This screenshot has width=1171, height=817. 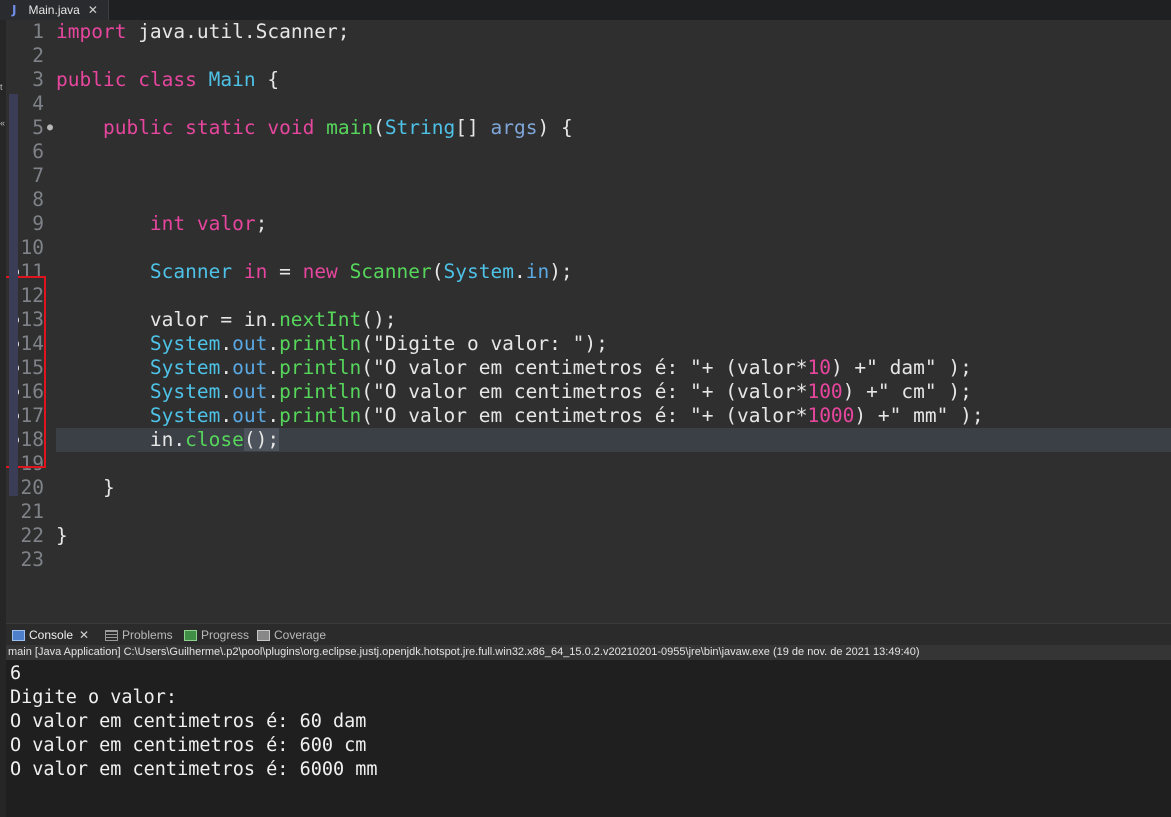 What do you see at coordinates (32, 295) in the screenshot?
I see `line-number: 12` at bounding box center [32, 295].